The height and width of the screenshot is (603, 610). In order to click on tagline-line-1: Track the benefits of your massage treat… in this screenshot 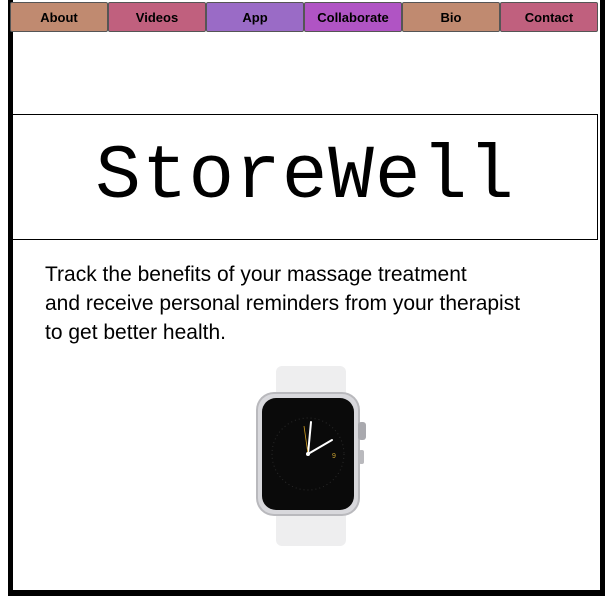, I will do `click(256, 274)`.